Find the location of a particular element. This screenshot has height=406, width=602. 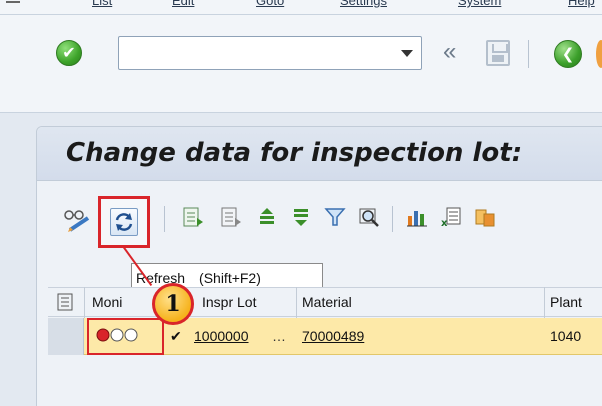

row-selector is located at coordinates (66, 336).